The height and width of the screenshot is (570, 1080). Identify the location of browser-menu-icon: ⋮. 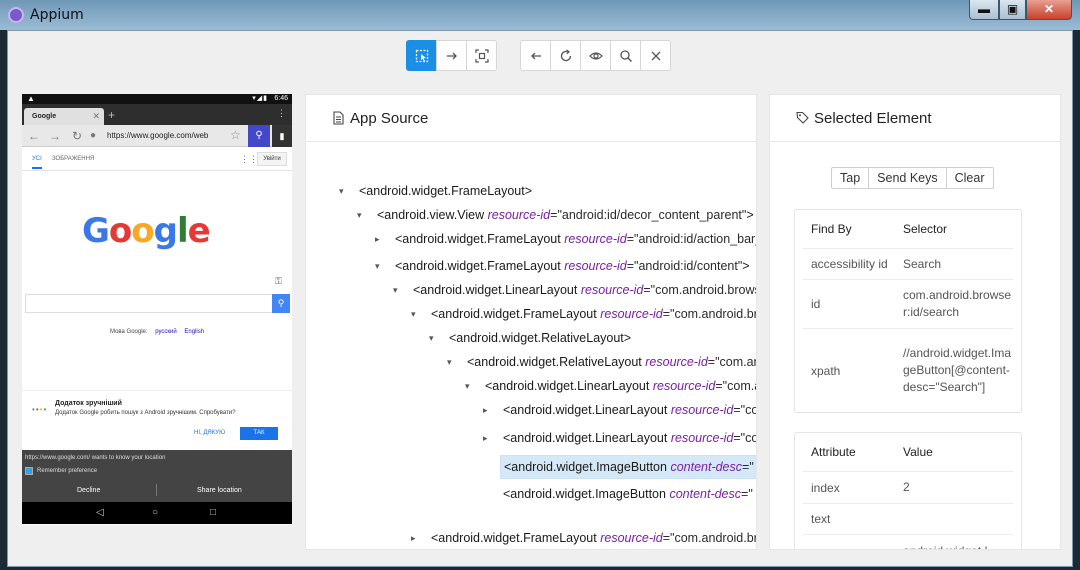
(281, 113).